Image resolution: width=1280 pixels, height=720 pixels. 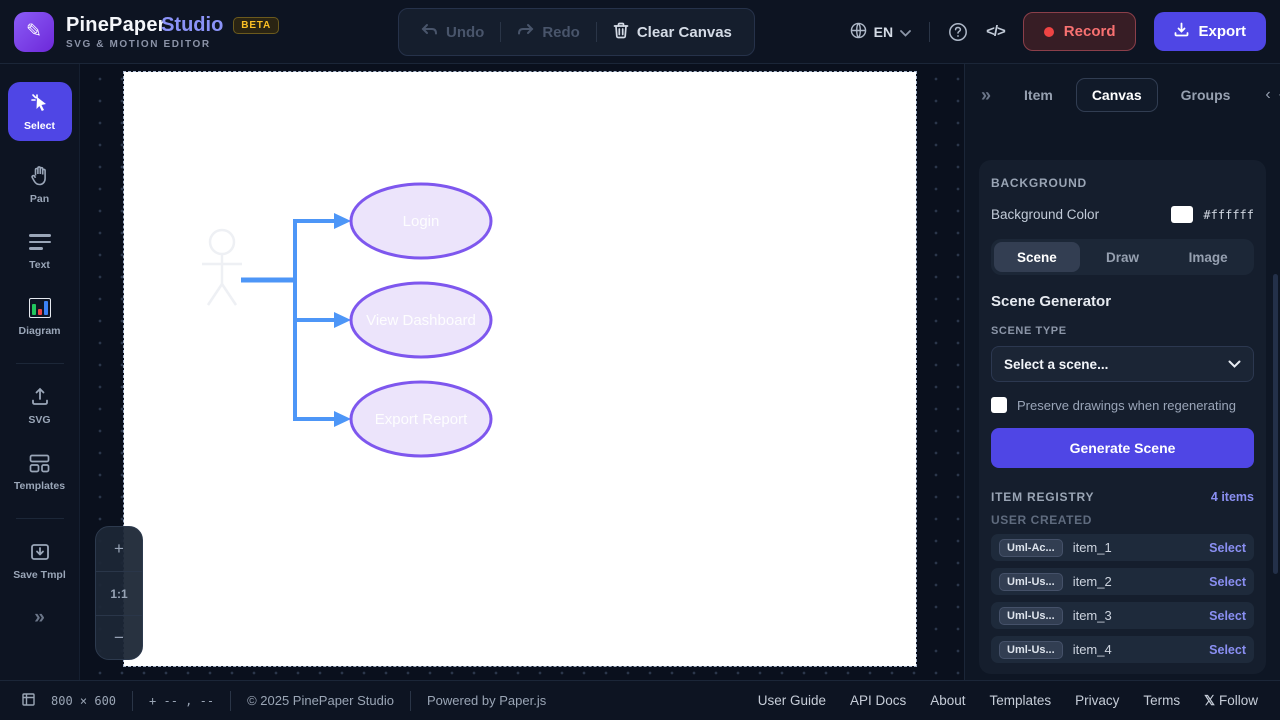 I want to click on app-subtitle: SVG & MOTION EDITOR, so click(x=138, y=44).